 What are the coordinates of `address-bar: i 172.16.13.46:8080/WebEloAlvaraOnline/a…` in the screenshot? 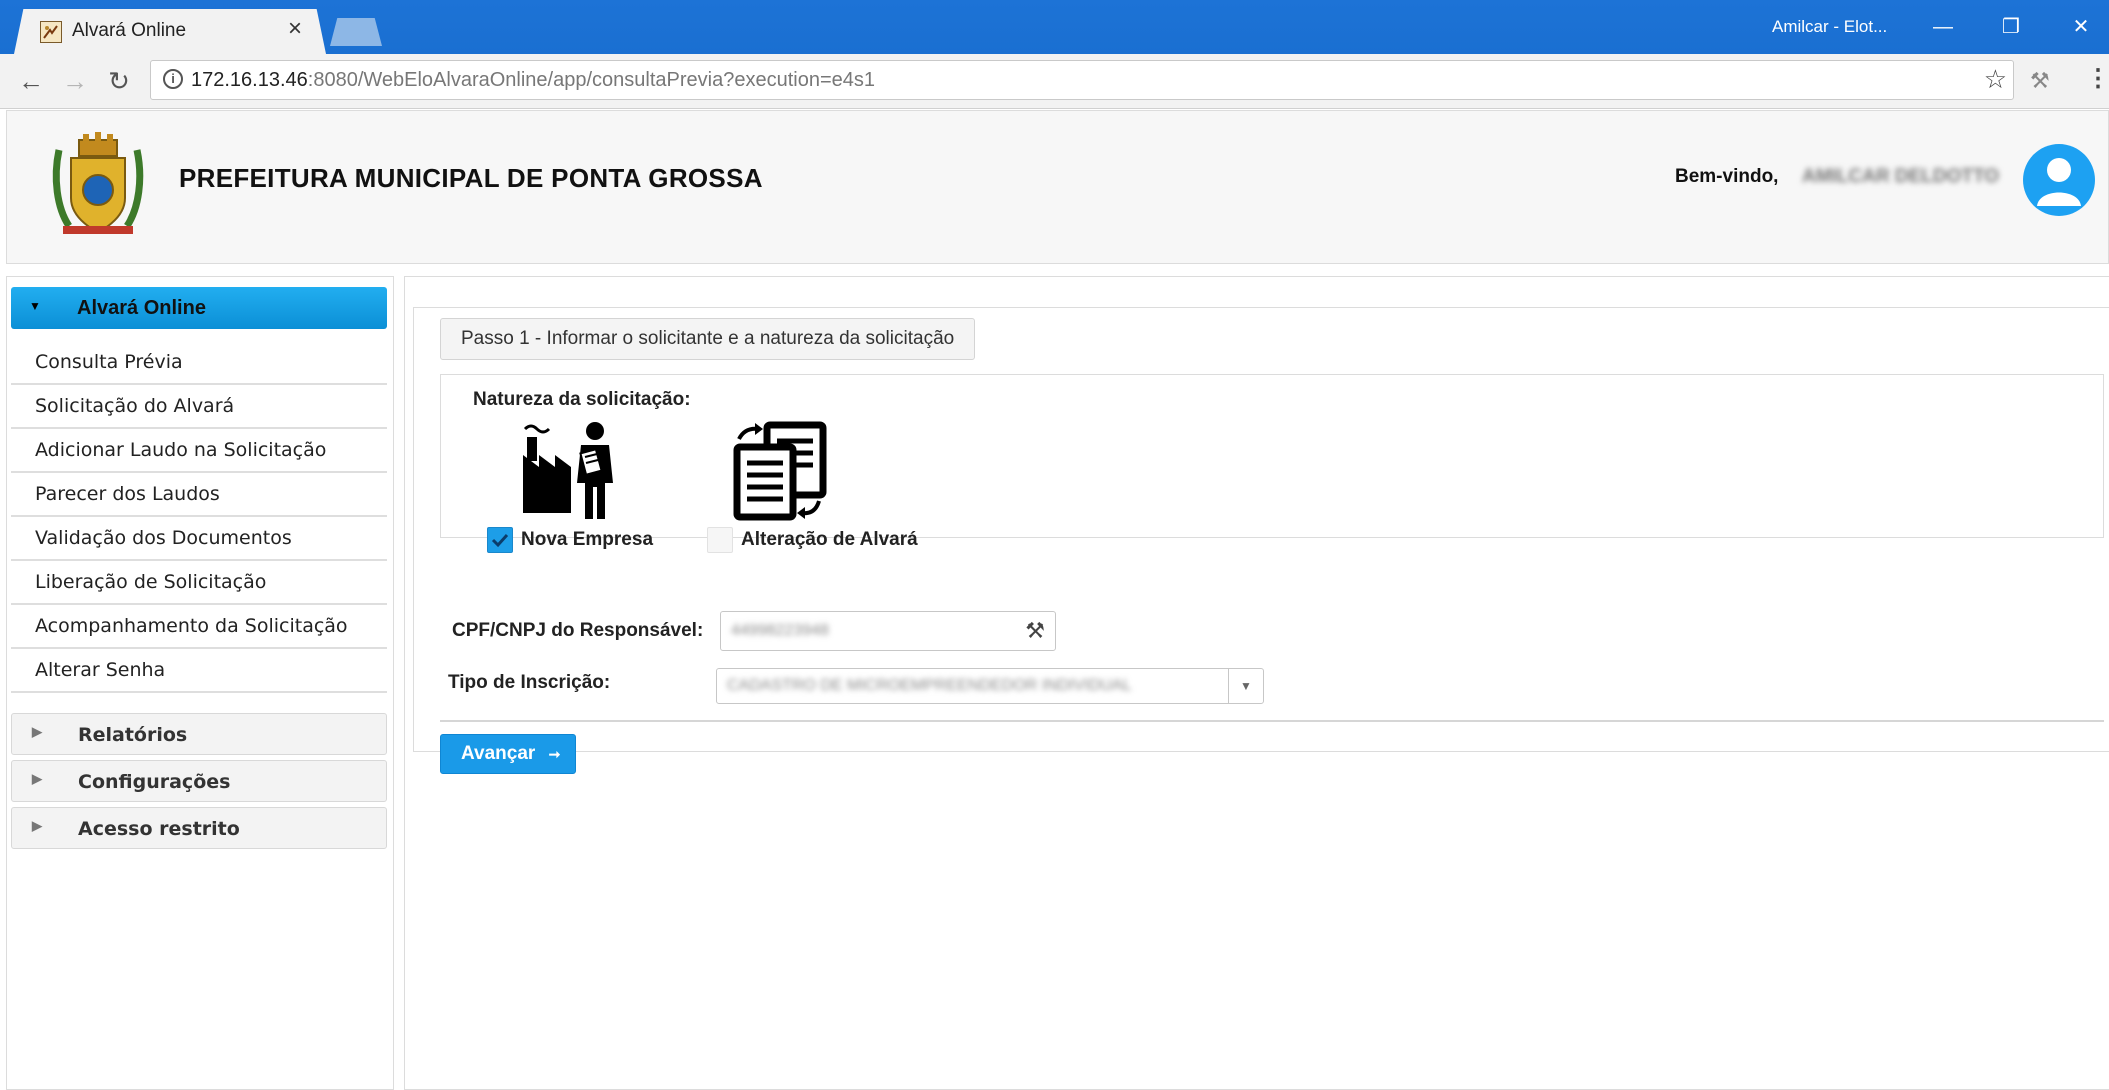 It's located at (1082, 80).